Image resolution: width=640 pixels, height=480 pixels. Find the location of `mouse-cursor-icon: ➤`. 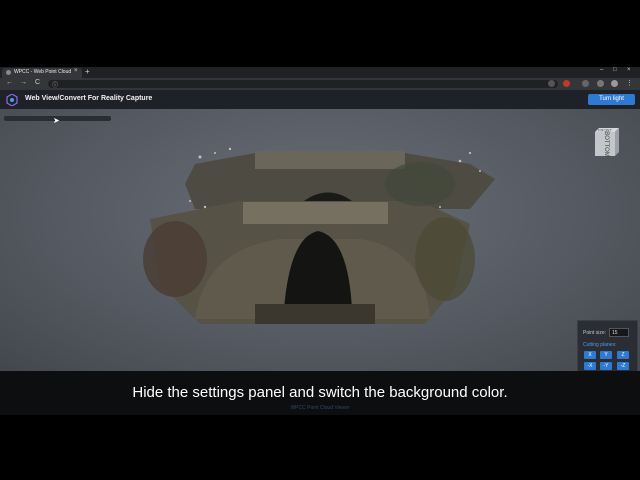

mouse-cursor-icon: ➤ is located at coordinates (56, 120).